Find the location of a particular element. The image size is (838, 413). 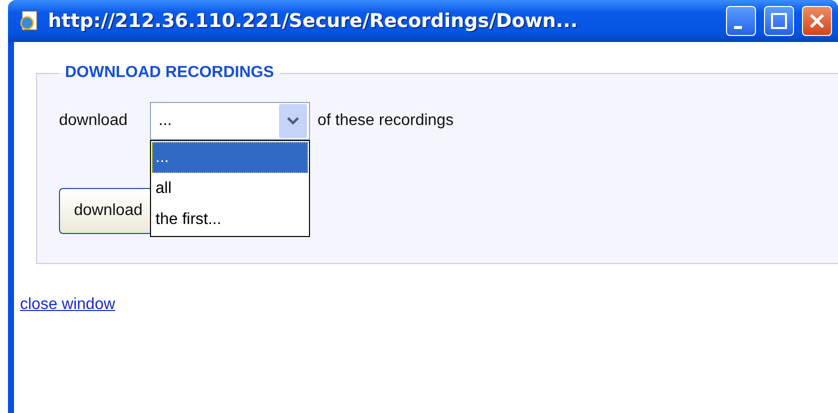

maximize-button is located at coordinates (779, 21).